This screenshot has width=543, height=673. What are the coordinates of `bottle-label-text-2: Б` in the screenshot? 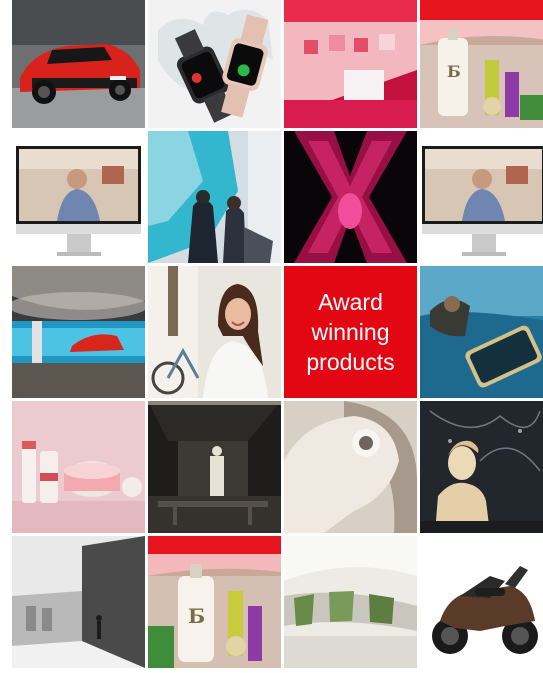 It's located at (197, 616).